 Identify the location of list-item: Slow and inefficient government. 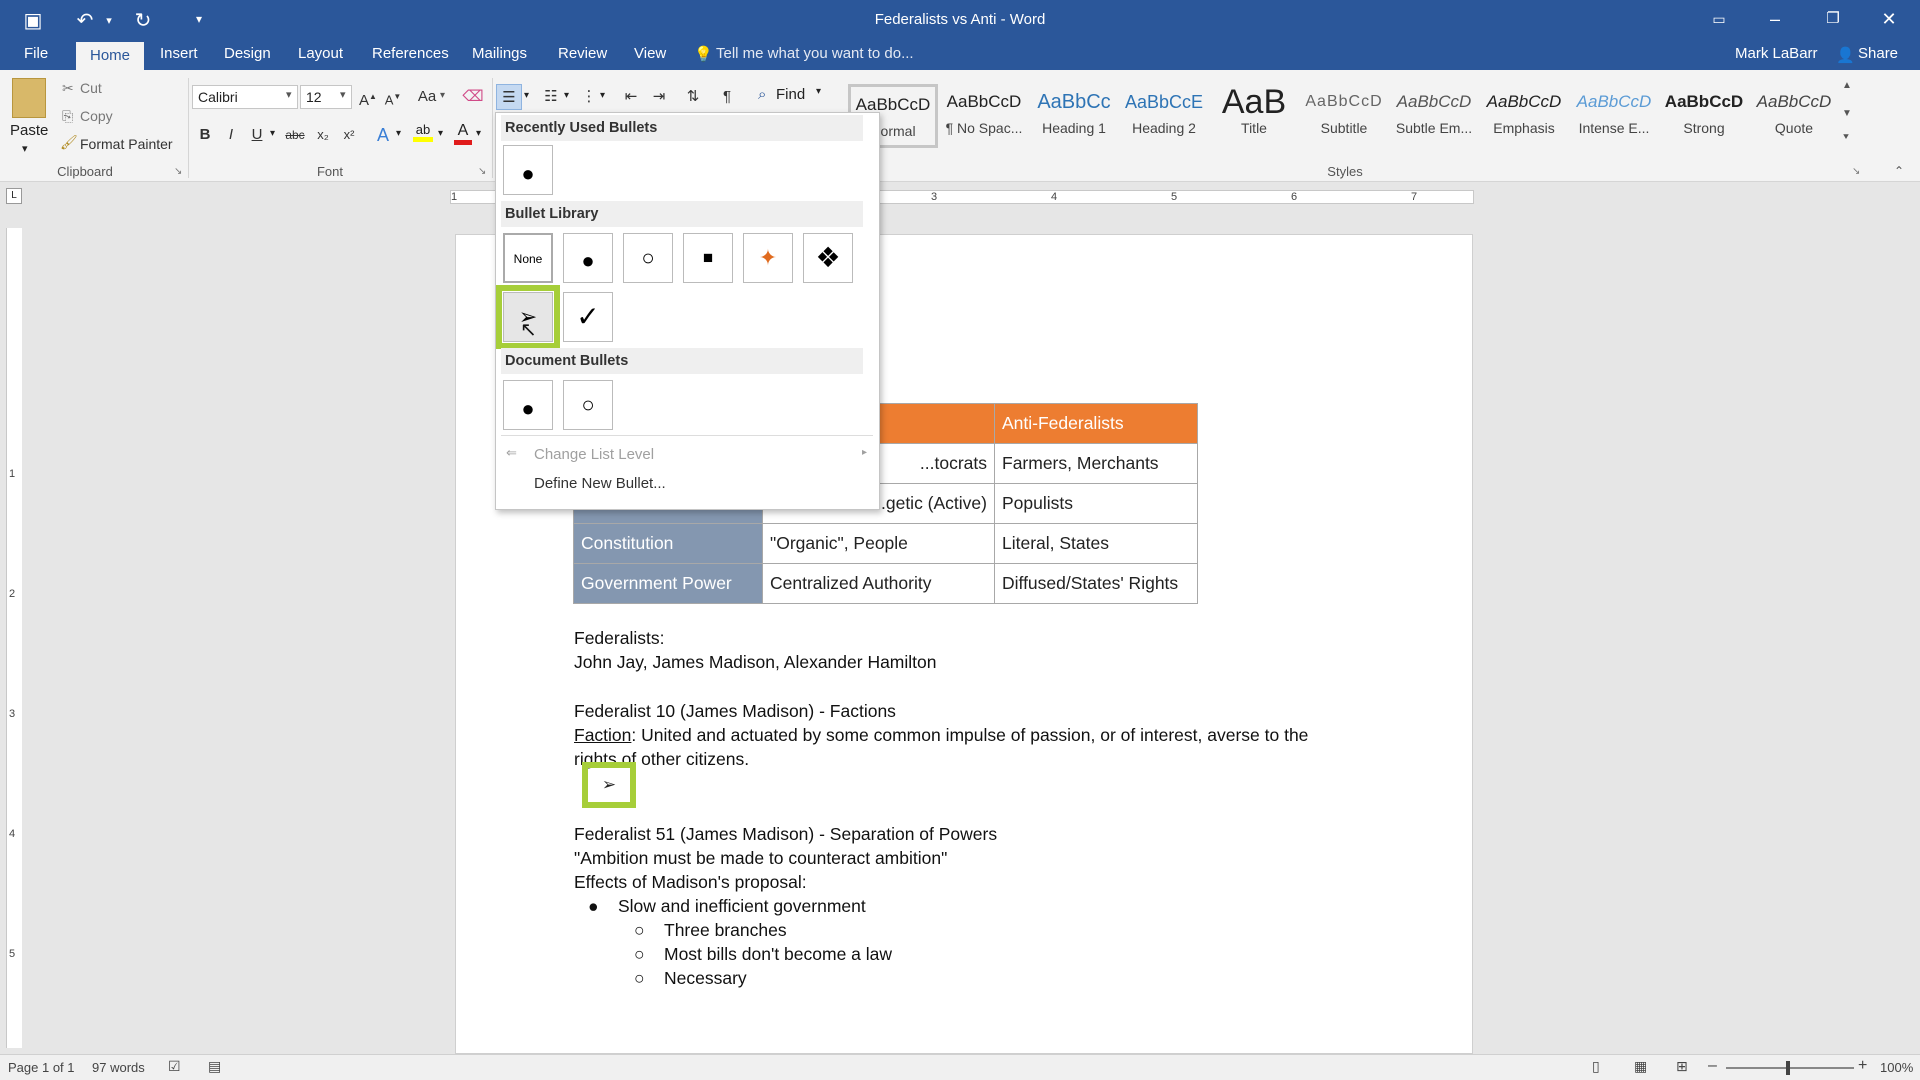
(742, 906).